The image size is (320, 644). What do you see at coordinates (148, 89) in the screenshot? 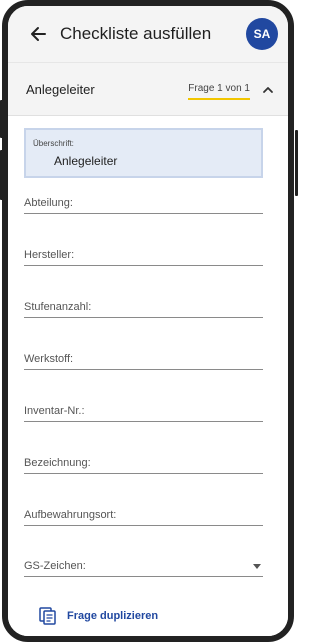
I see `question-section-header: Anlegeleiter Frage 1 von 1` at bounding box center [148, 89].